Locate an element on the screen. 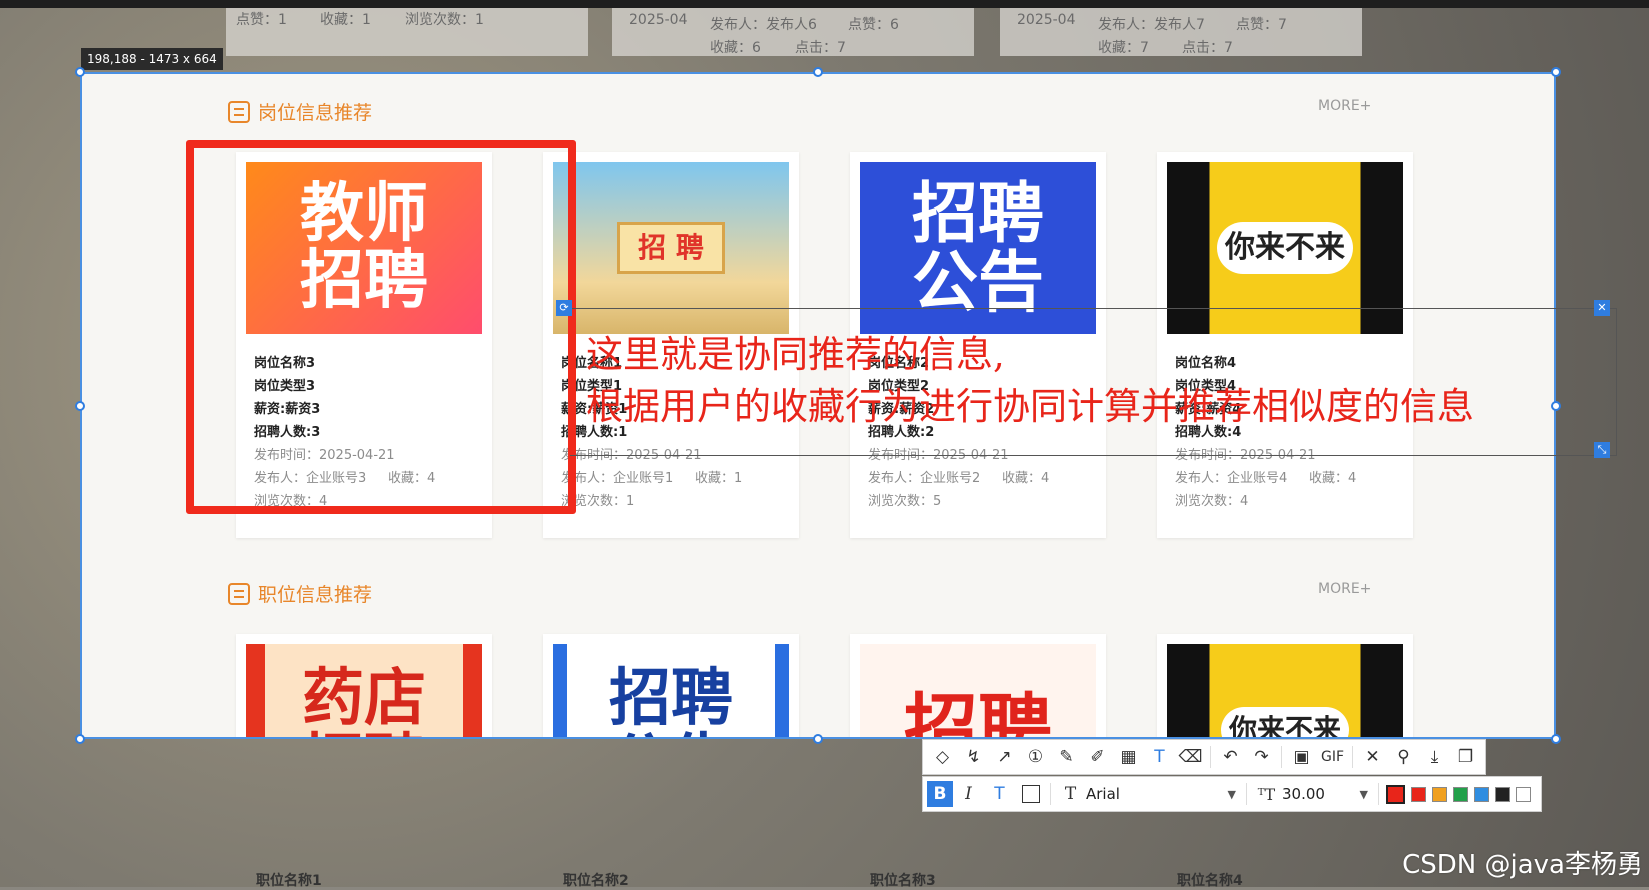  text-tool-icon: T is located at coordinates (1159, 757).